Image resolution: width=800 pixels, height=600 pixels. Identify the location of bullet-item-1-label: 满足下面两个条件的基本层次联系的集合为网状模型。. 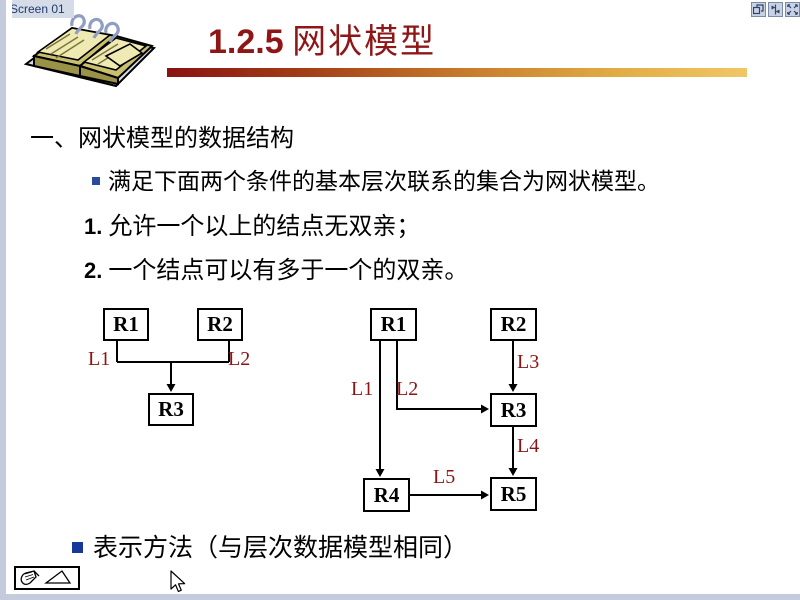
(384, 181).